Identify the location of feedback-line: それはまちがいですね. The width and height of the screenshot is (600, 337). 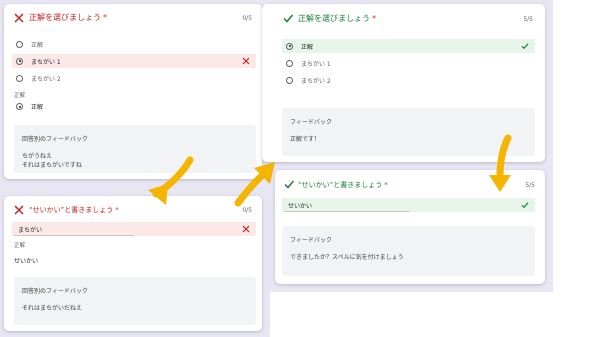
(52, 165).